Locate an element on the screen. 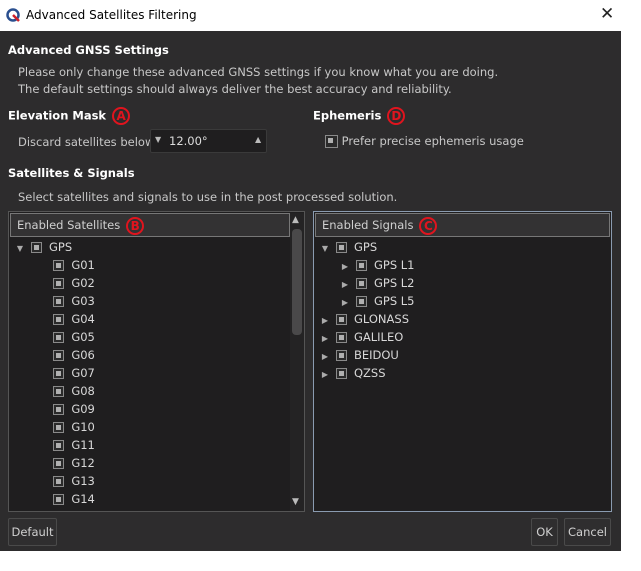 The image size is (641, 571). satellite-label: G02 is located at coordinates (83, 283).